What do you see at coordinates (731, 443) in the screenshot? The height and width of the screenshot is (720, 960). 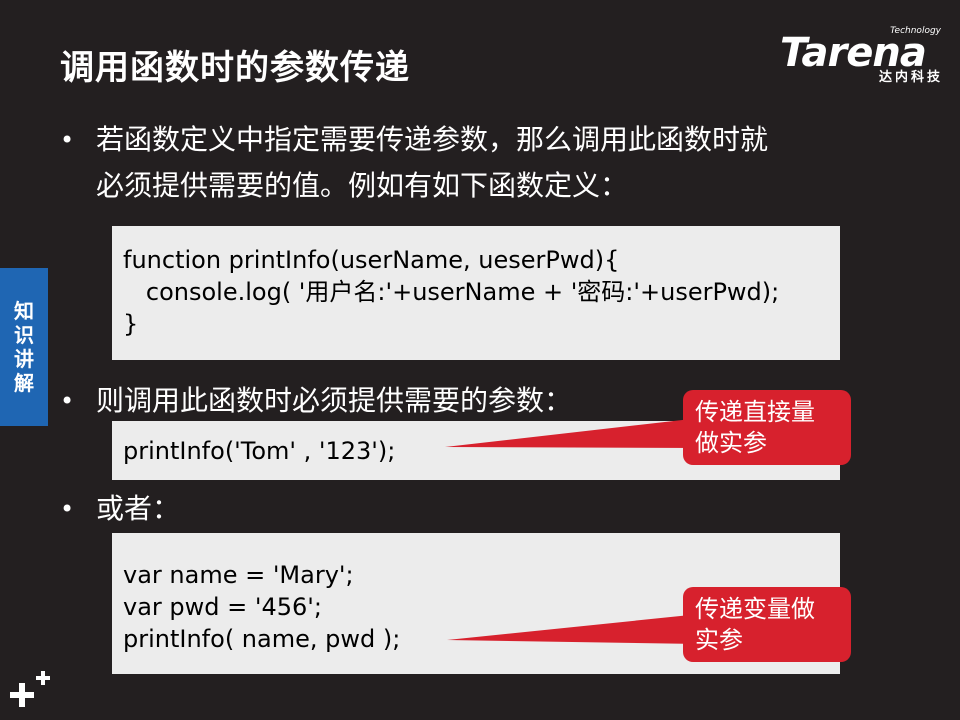 I see `callout-text: 做实参` at bounding box center [731, 443].